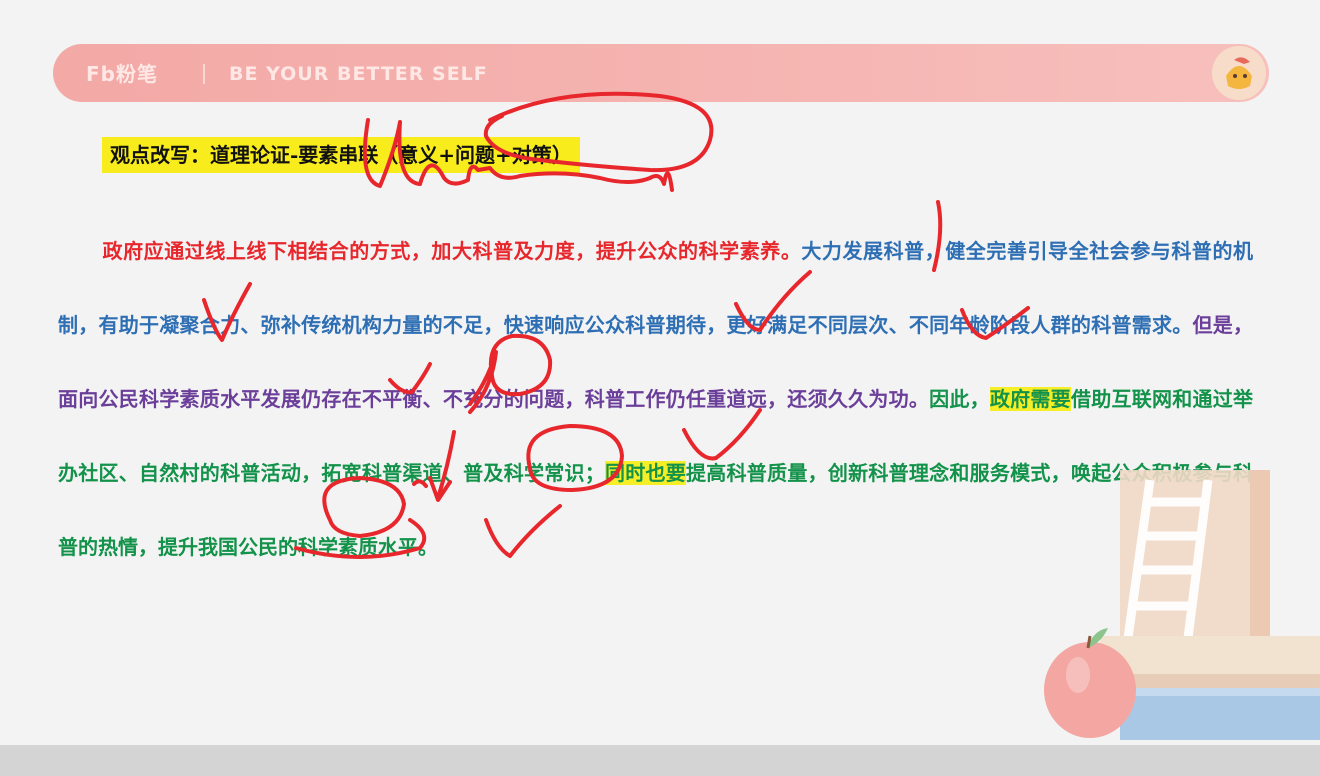  I want to click on mascot-avatar, so click(1239, 73).